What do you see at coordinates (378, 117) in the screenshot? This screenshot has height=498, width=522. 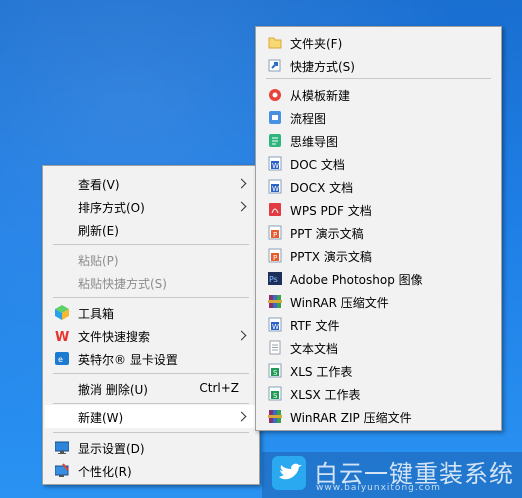 I see `submenu-item-flowchart: 流程图` at bounding box center [378, 117].